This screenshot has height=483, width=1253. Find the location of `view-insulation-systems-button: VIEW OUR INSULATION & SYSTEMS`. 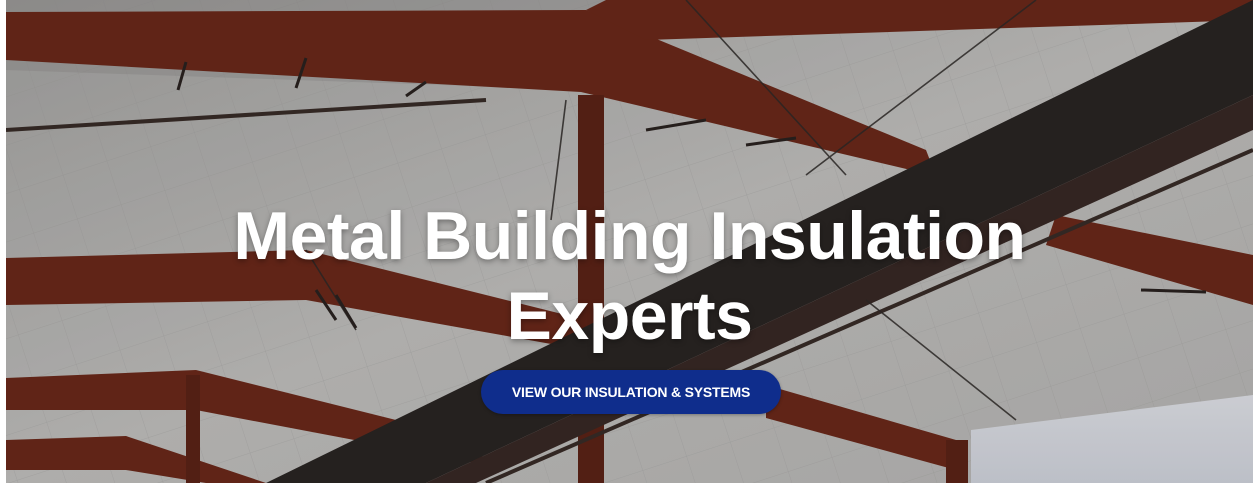

view-insulation-systems-button: VIEW OUR INSULATION & SYSTEMS is located at coordinates (631, 392).